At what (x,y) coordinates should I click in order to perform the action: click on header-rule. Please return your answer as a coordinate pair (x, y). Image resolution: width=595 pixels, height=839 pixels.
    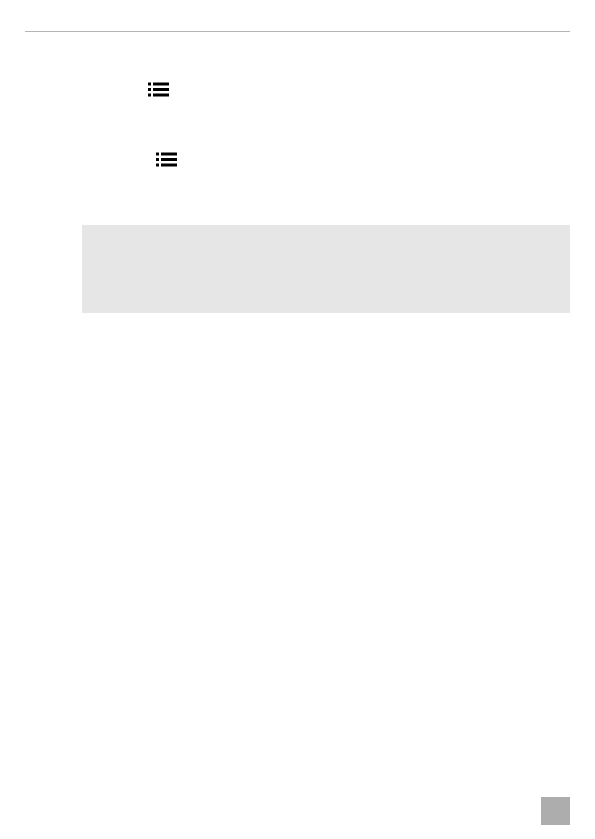
    Looking at the image, I should click on (297, 31).